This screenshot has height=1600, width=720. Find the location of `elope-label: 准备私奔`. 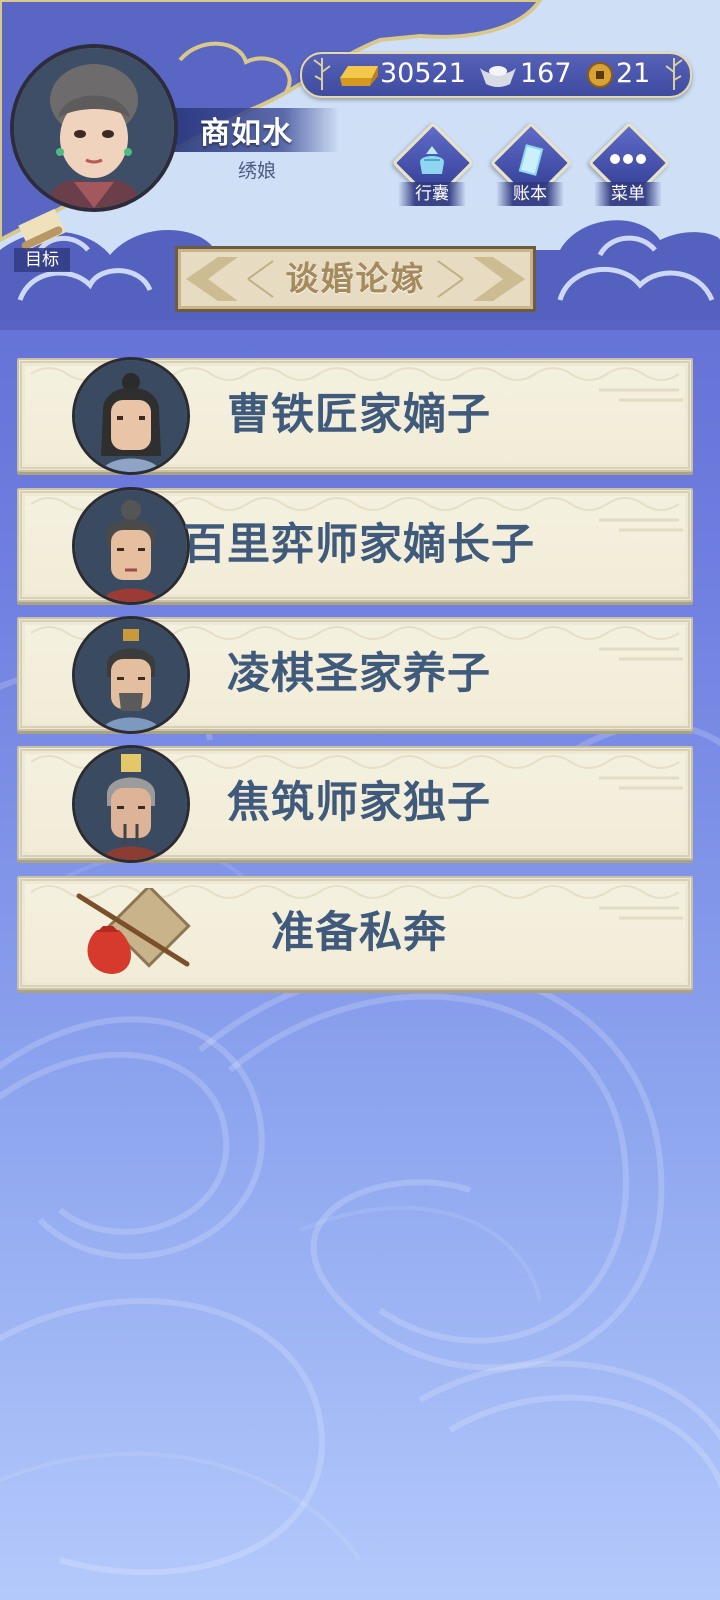

elope-label: 准备私奔 is located at coordinates (359, 933).